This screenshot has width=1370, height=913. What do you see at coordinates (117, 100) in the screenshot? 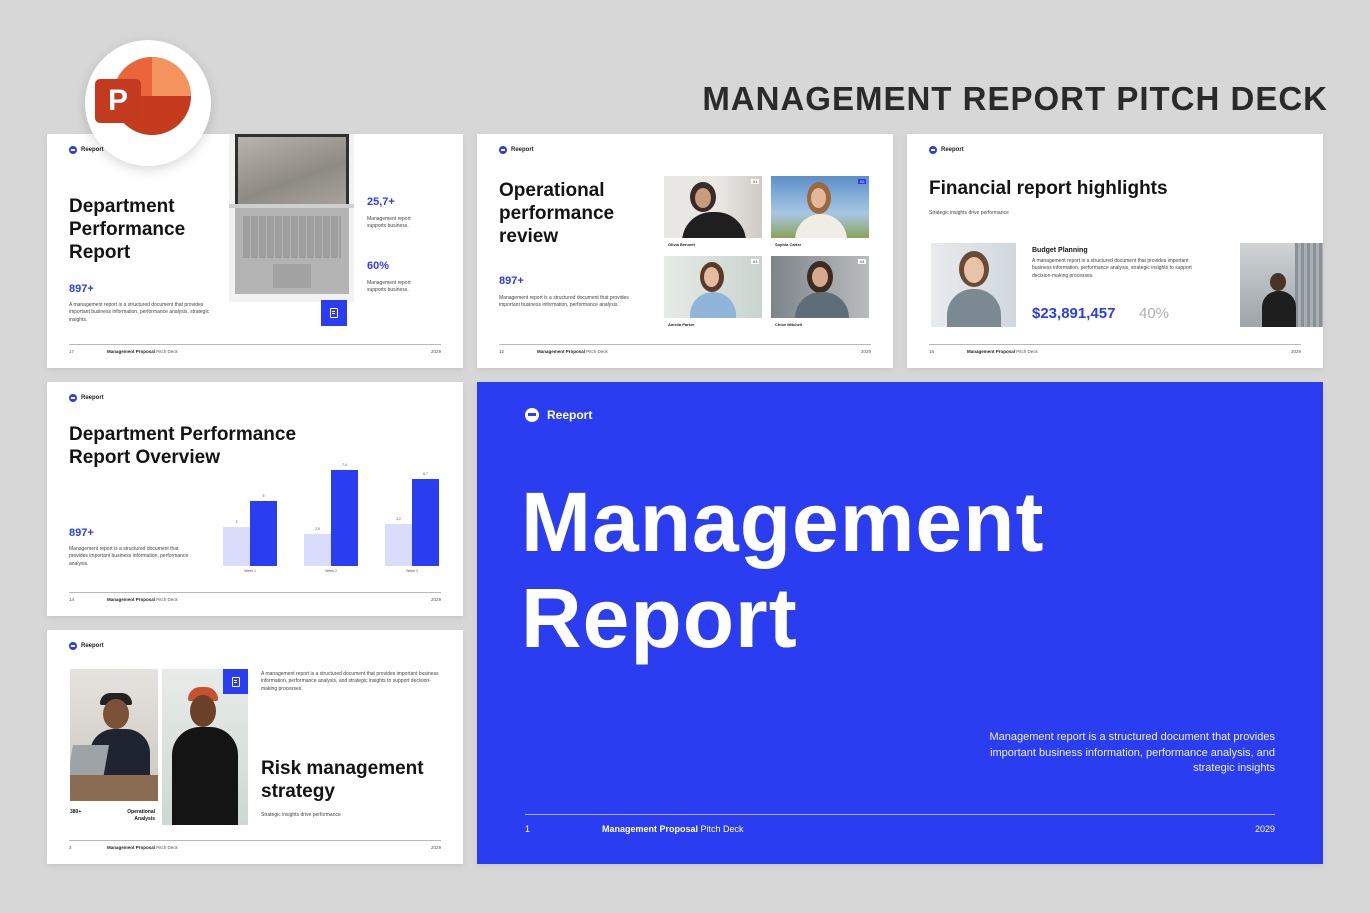
I see `powerpoint-letter: P` at bounding box center [117, 100].